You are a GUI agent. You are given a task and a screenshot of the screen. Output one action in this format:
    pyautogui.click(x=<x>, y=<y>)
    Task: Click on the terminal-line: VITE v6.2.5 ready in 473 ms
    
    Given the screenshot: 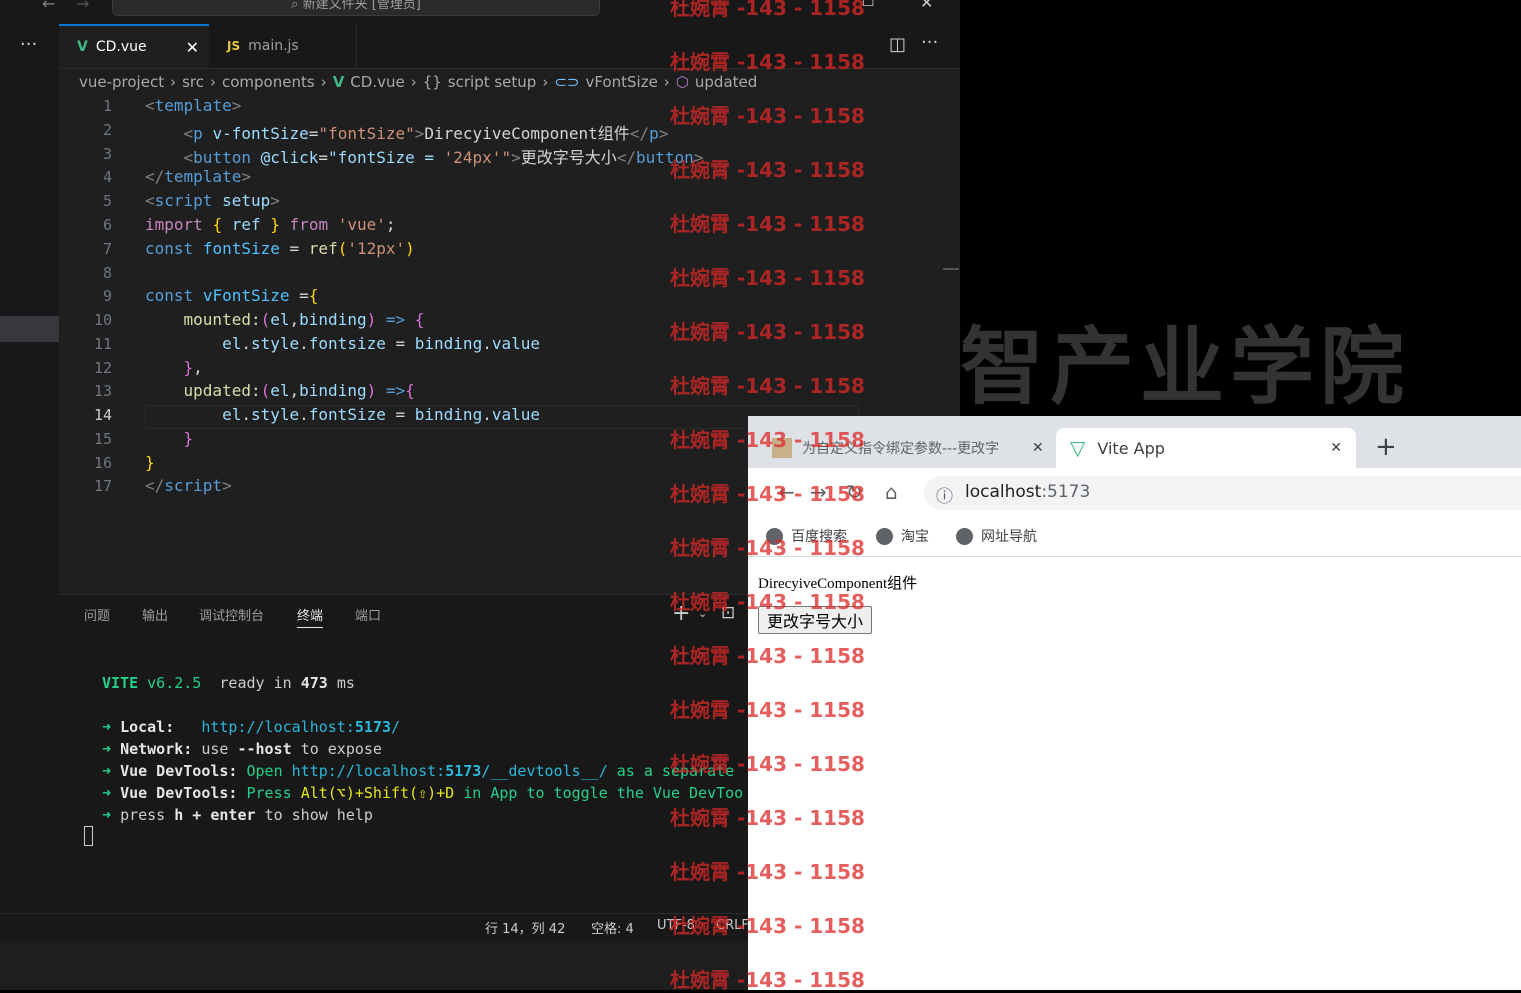 What is the action you would take?
    pyautogui.click(x=228, y=683)
    